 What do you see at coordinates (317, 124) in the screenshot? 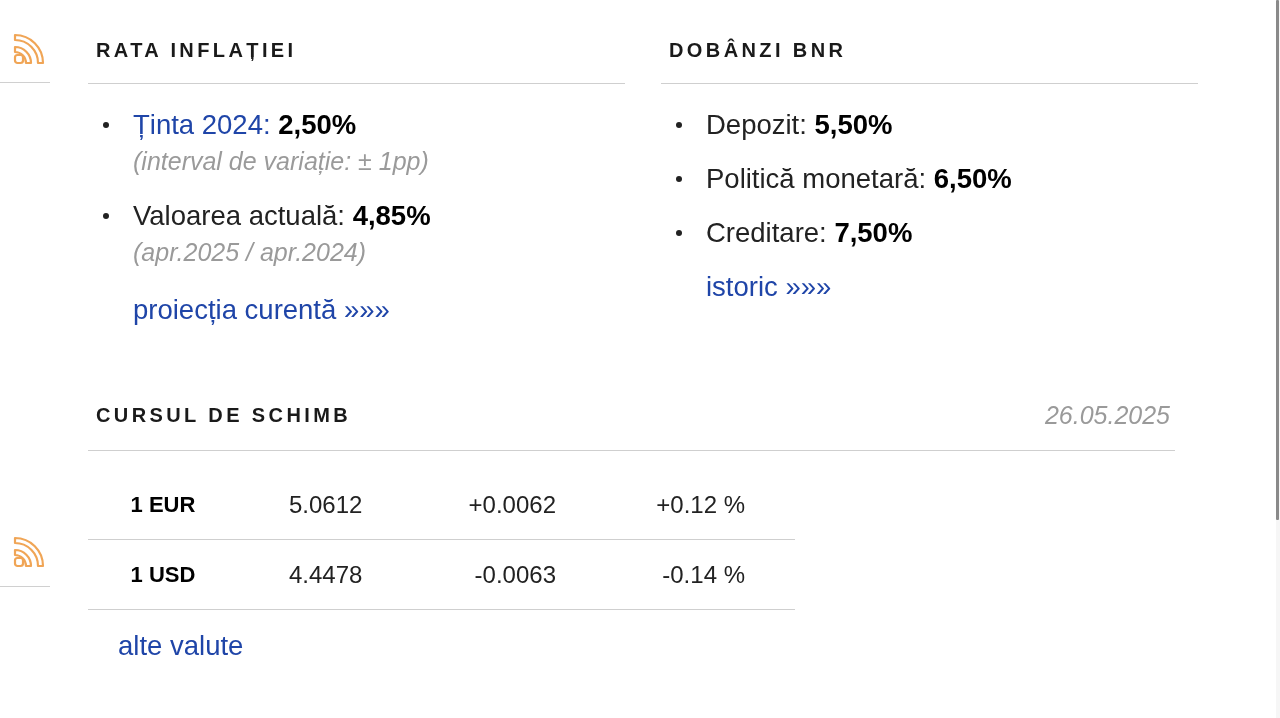
I see `target-value: 2,50%` at bounding box center [317, 124].